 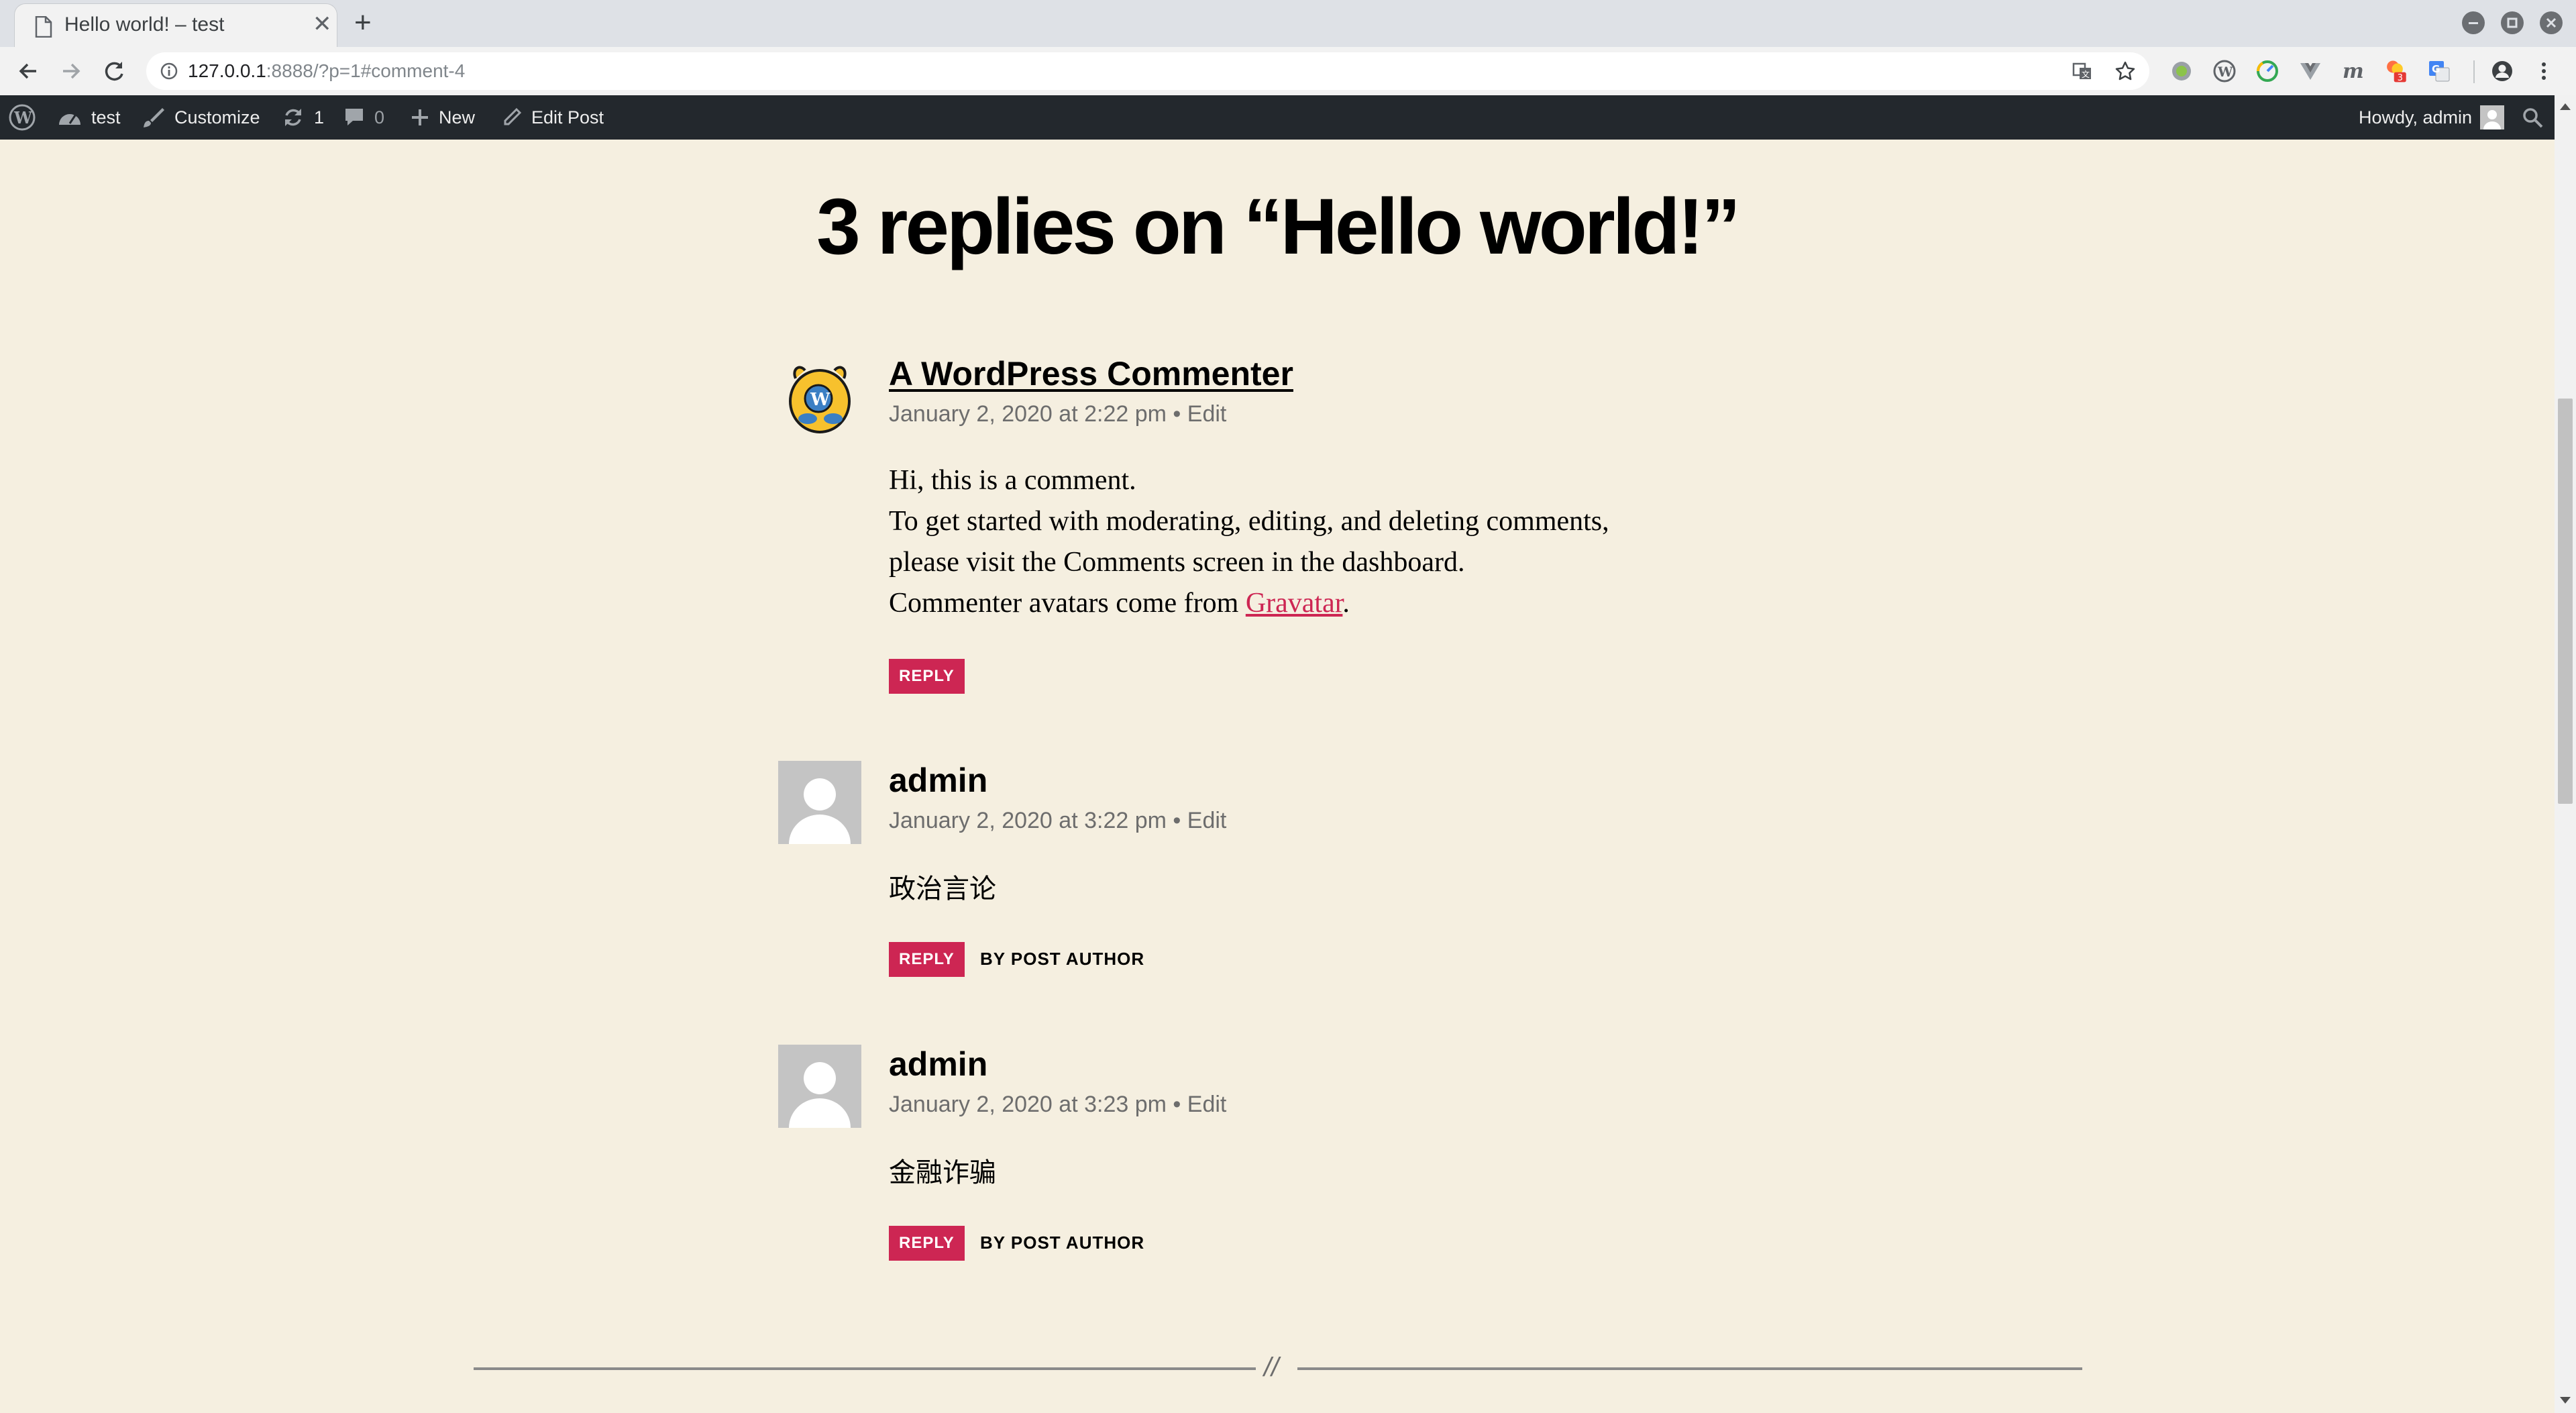 What do you see at coordinates (2181, 71) in the screenshot?
I see `extension-green-icon` at bounding box center [2181, 71].